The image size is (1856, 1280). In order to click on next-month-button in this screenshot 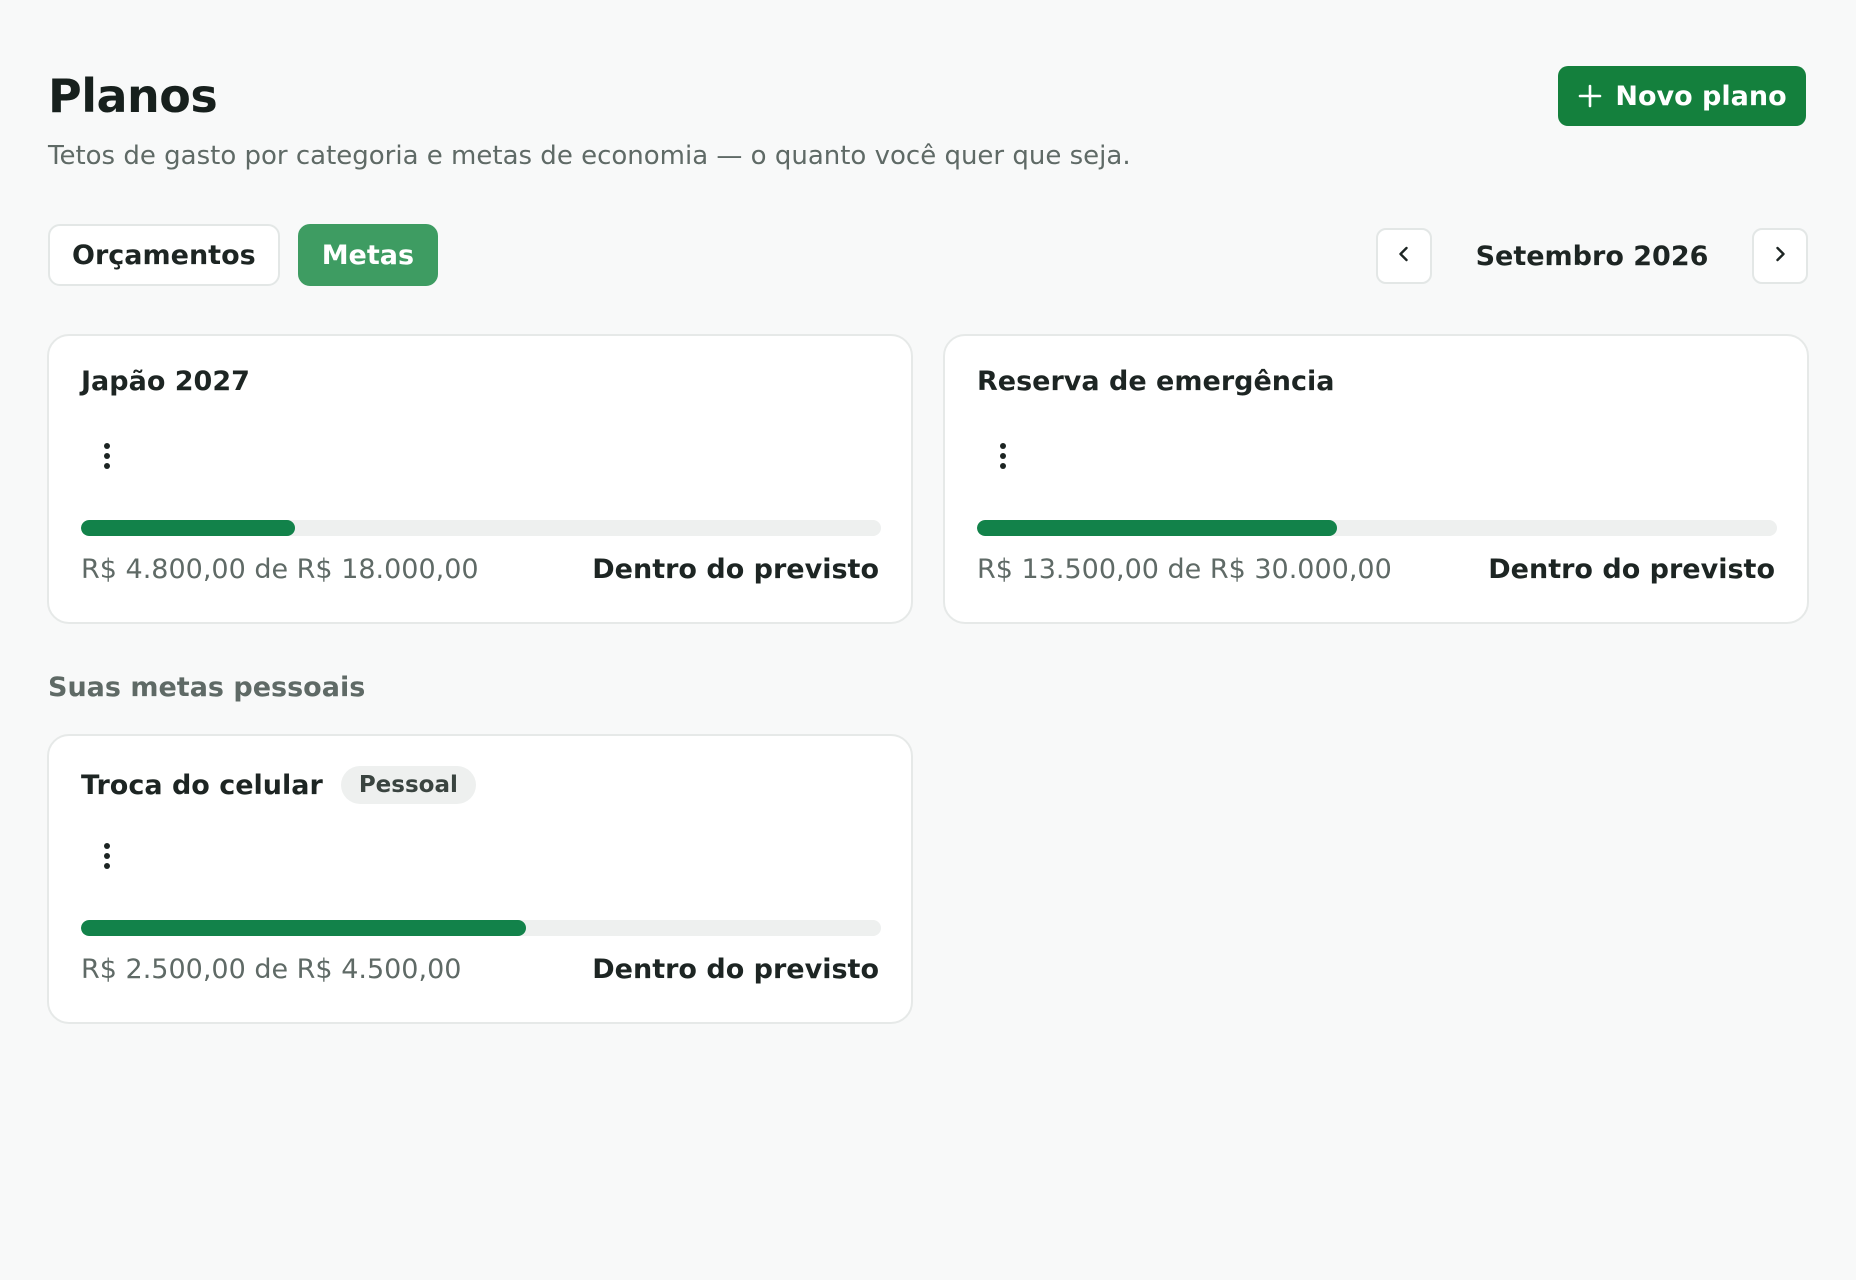, I will do `click(1780, 256)`.